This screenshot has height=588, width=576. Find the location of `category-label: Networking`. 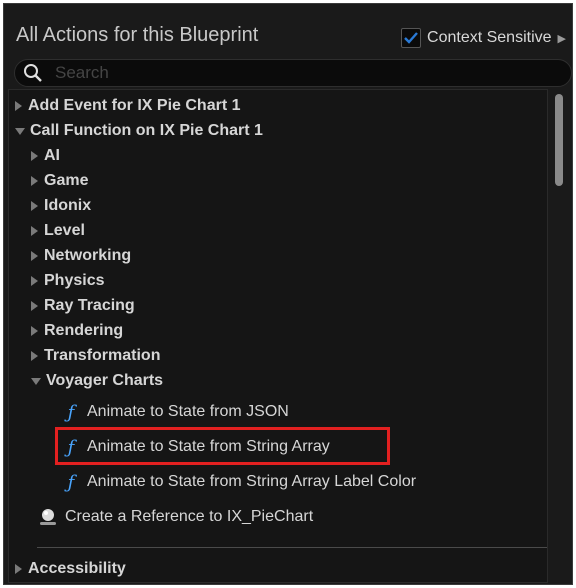

category-label: Networking is located at coordinates (88, 255).